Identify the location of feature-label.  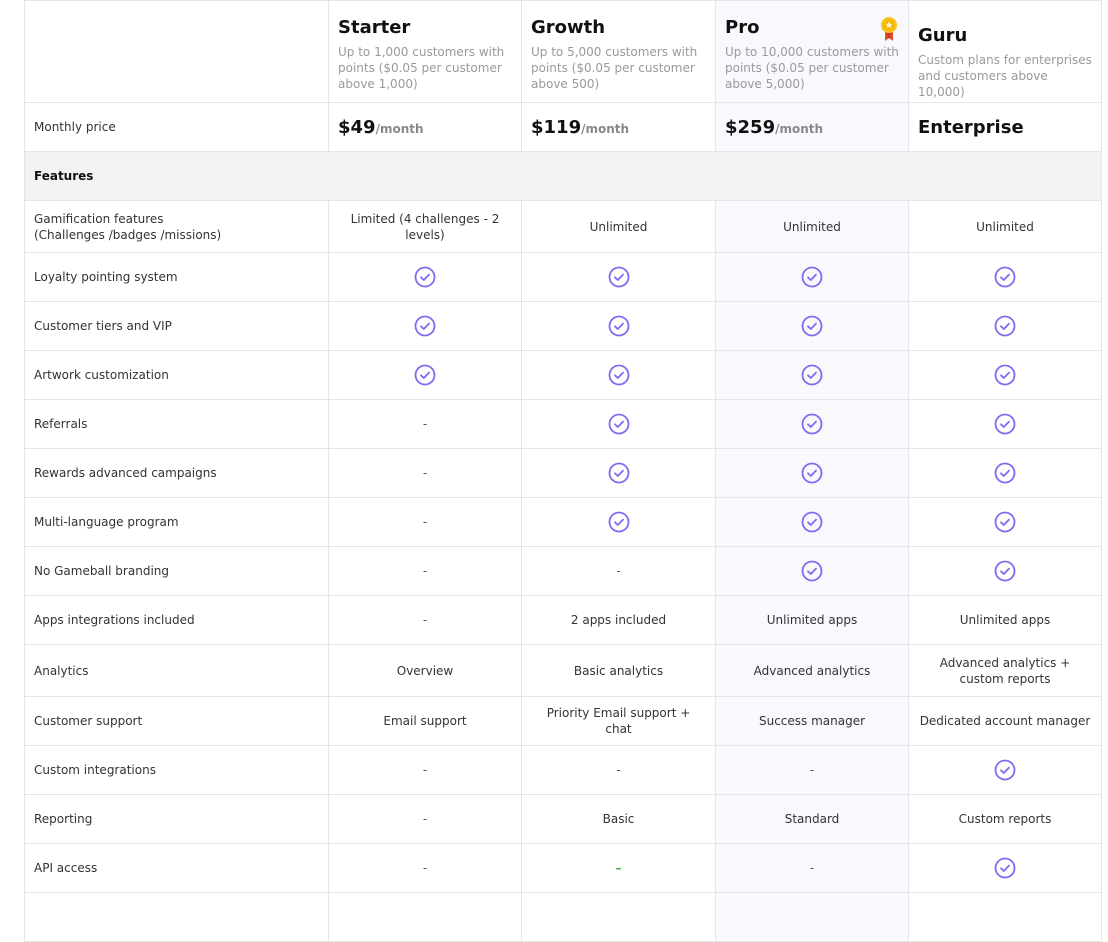
(176, 917).